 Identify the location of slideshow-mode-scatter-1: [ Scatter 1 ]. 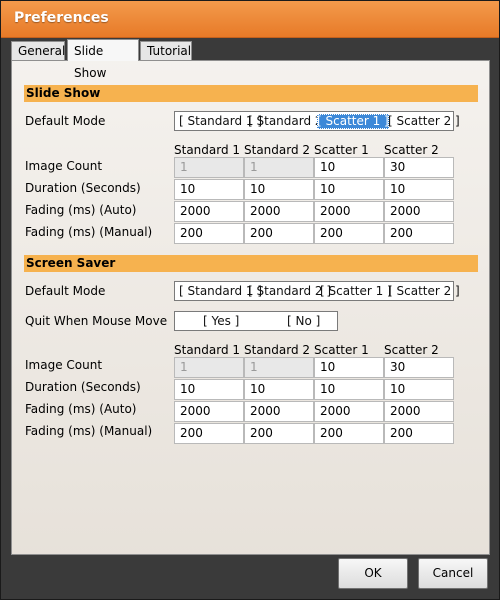
(353, 121).